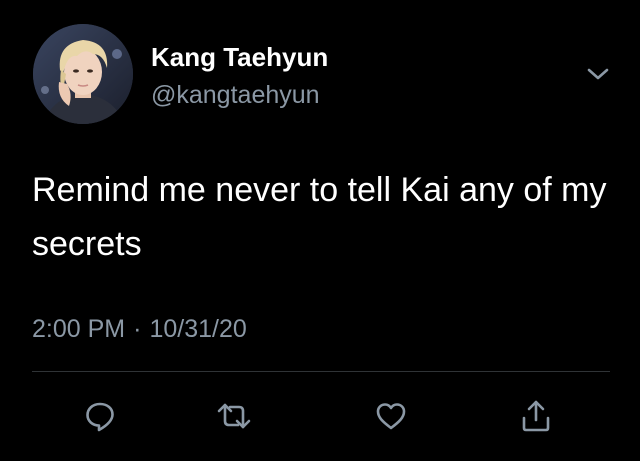  I want to click on reply-icon, so click(100, 417).